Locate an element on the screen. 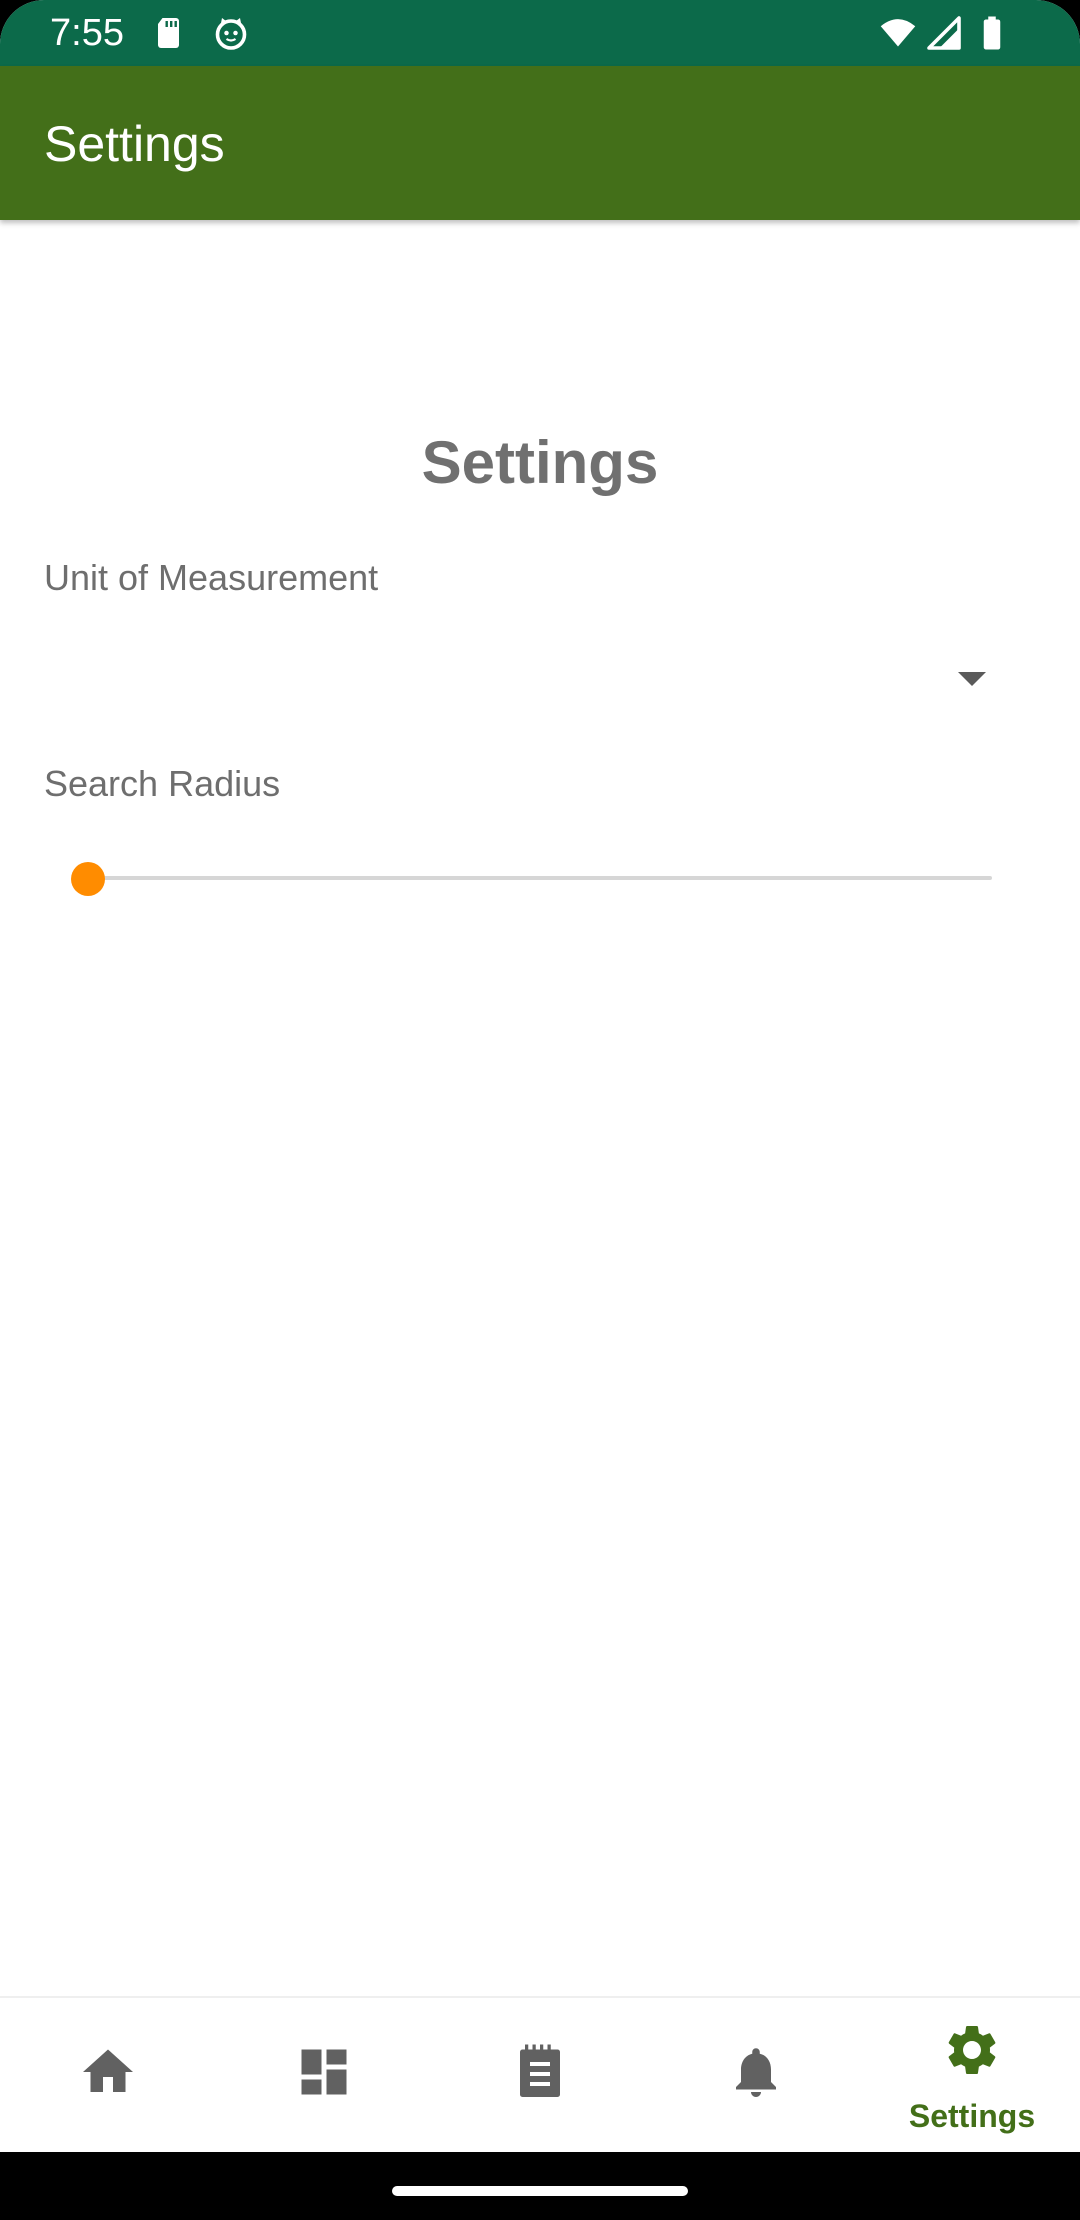 This screenshot has height=2220, width=1080. bell-icon is located at coordinates (756, 2072).